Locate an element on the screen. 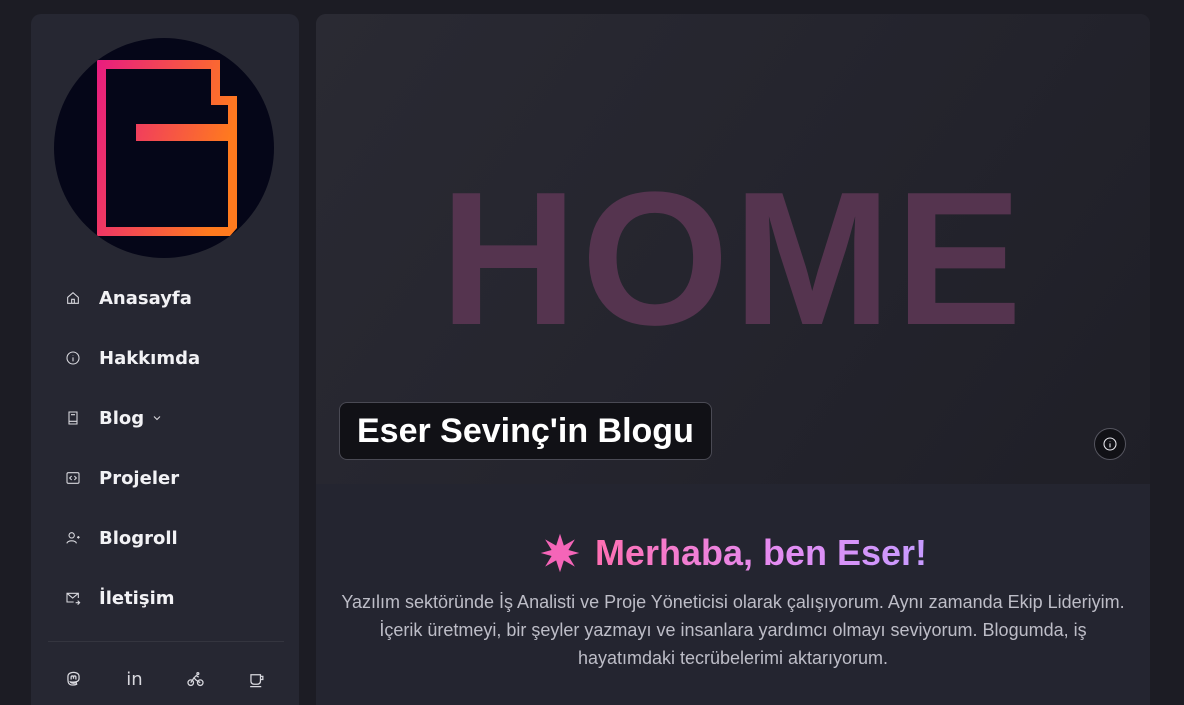 Image resolution: width=1184 pixels, height=705 pixels. nav-item-anasayfa: Anasayfa is located at coordinates (165, 298).